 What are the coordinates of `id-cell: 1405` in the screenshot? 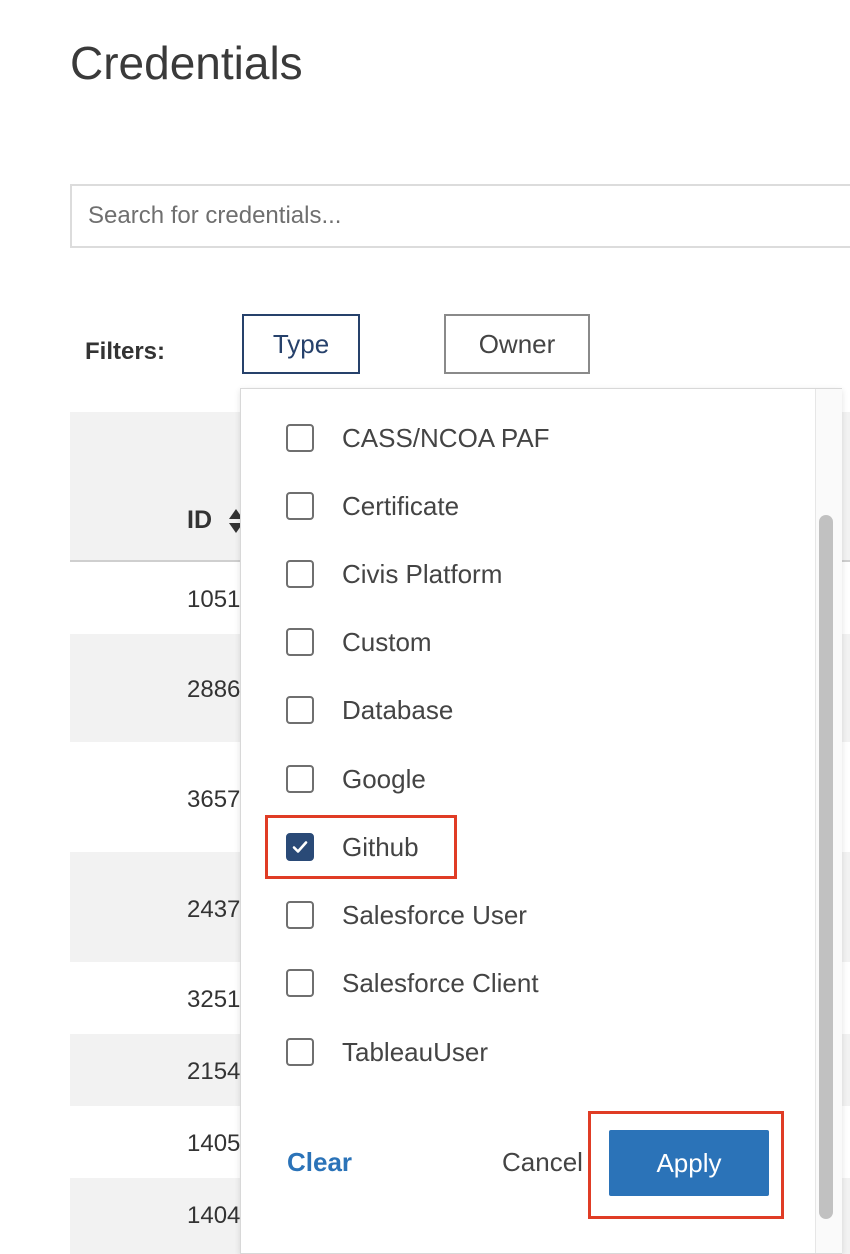 It's located at (214, 1143).